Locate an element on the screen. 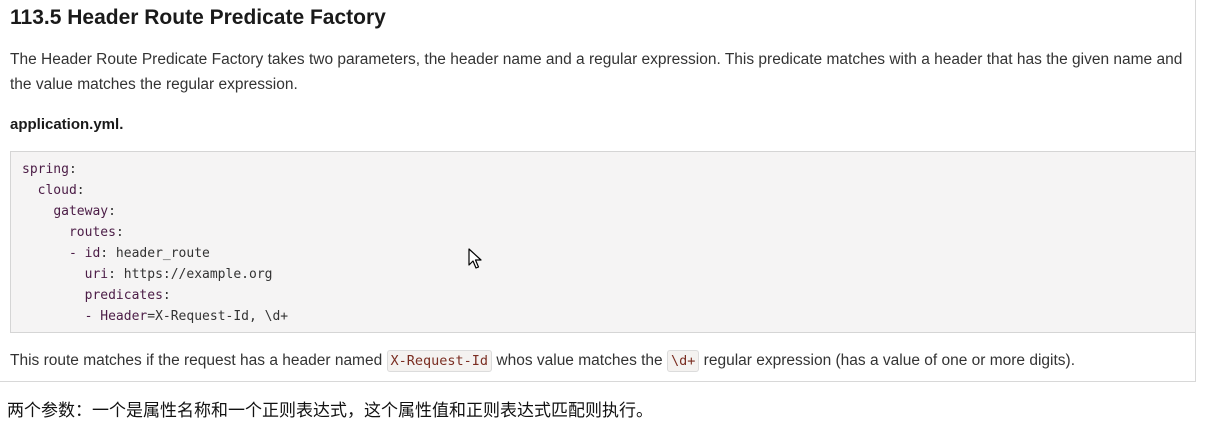 This screenshot has height=442, width=1228. yaml-key: uri is located at coordinates (96, 274).